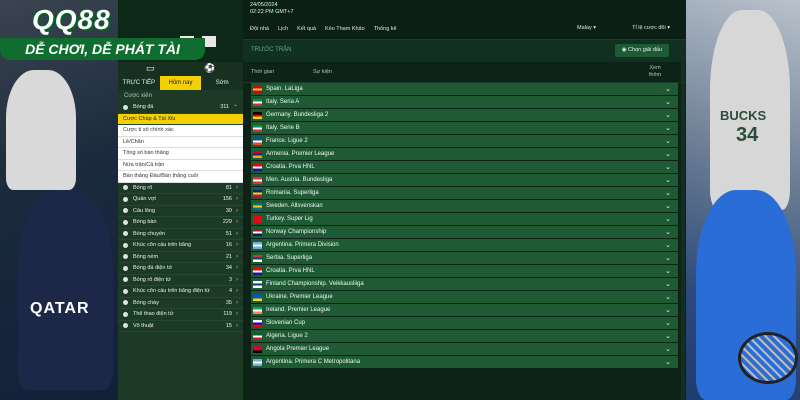  I want to click on scrollbar, so click(683, 220).